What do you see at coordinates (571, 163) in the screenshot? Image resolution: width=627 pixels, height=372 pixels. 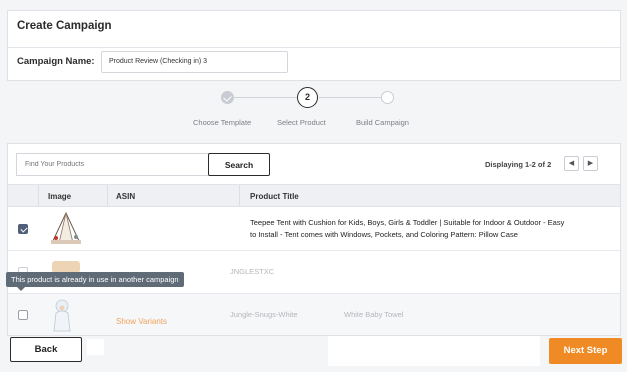 I see `chevron-left-icon: ◀` at bounding box center [571, 163].